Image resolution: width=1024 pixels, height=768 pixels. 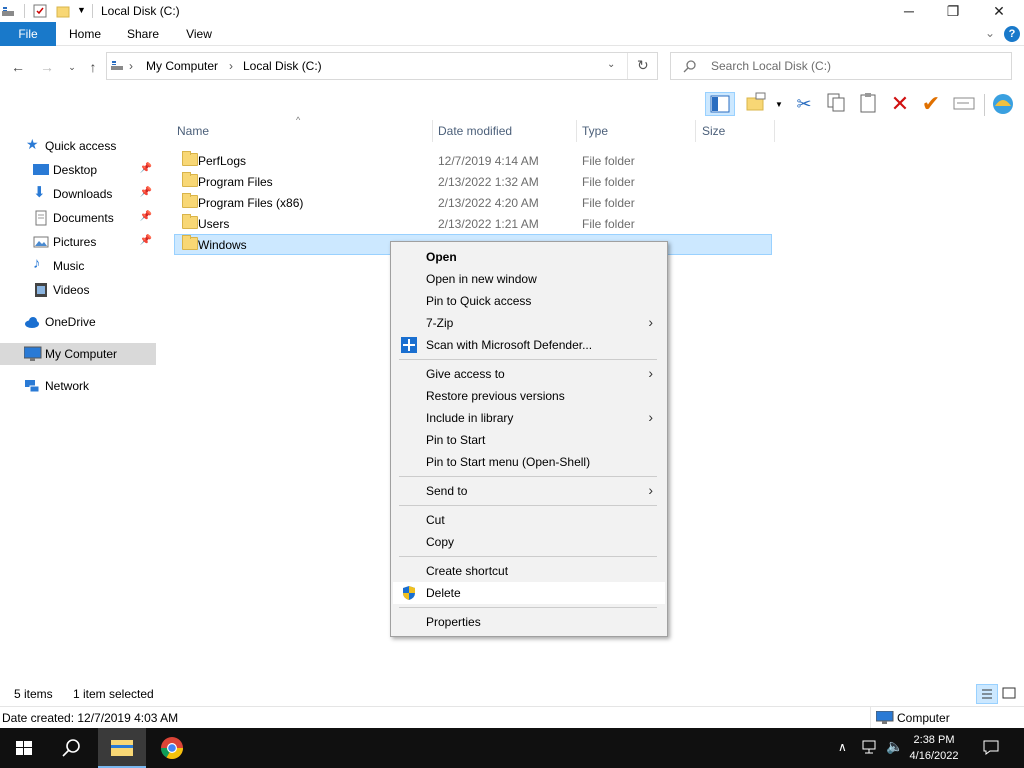 What do you see at coordinates (78, 354) in the screenshot?
I see `sidebar-item-my-computer: My Computer` at bounding box center [78, 354].